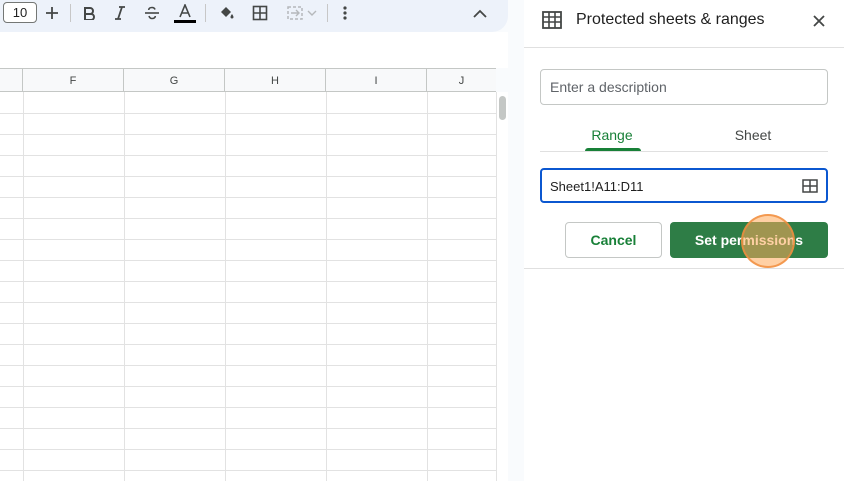  I want to click on chevron-up-icon, so click(480, 13).